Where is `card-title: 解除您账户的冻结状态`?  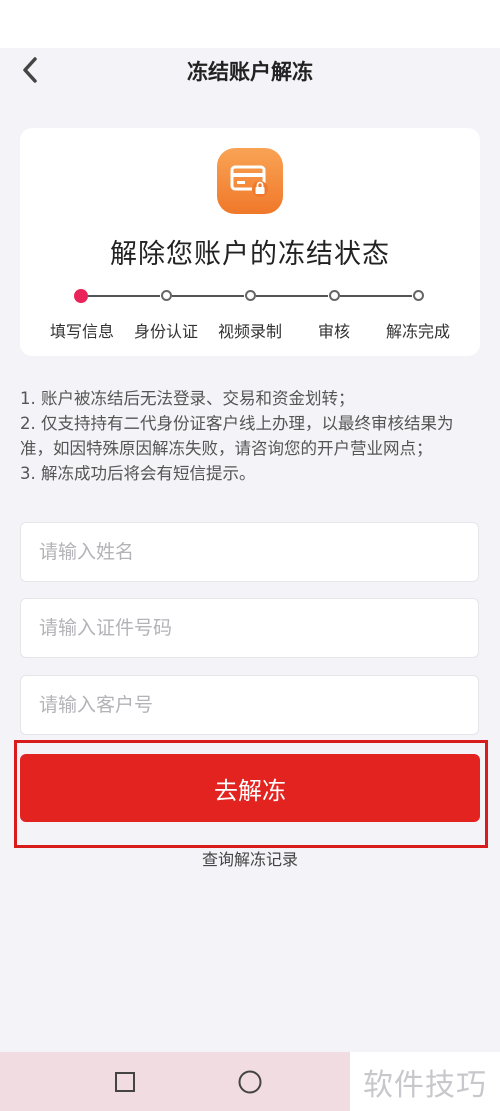
card-title: 解除您账户的冻结状态 is located at coordinates (250, 254).